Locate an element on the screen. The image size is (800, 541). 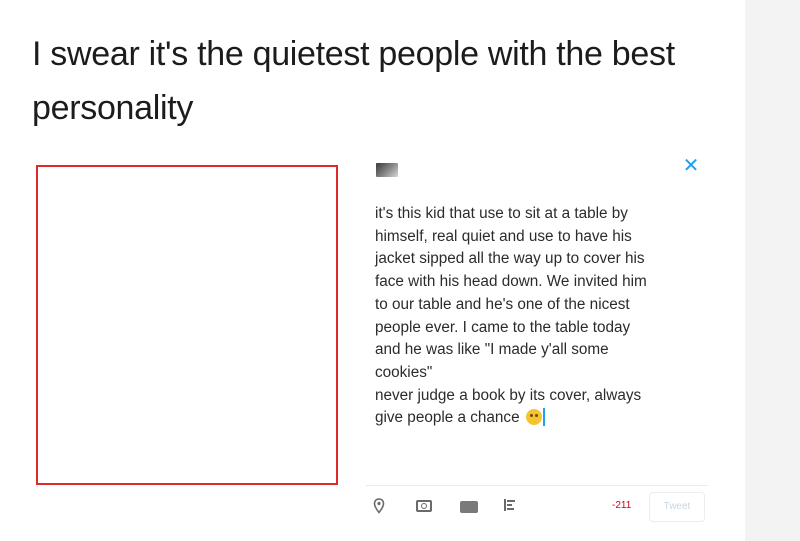
camera-icon is located at coordinates (424, 507).